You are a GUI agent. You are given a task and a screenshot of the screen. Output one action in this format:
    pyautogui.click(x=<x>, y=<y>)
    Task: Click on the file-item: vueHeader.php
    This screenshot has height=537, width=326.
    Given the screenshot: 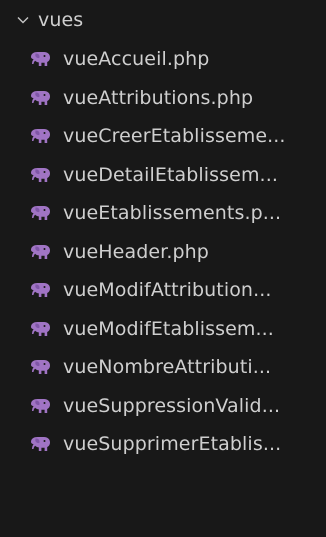 What is the action you would take?
    pyautogui.click(x=163, y=252)
    